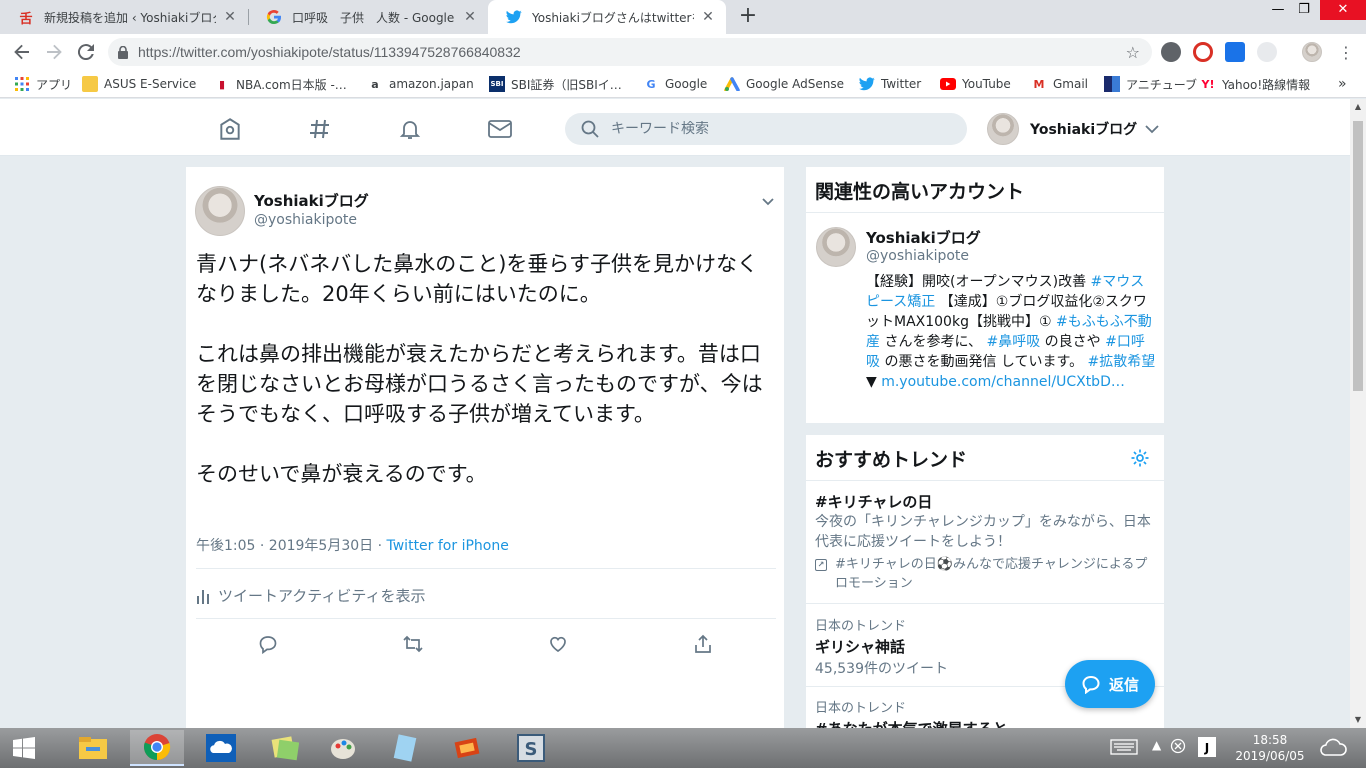  Describe the element at coordinates (558, 644) in the screenshot. I see `like-heart-icon` at that location.